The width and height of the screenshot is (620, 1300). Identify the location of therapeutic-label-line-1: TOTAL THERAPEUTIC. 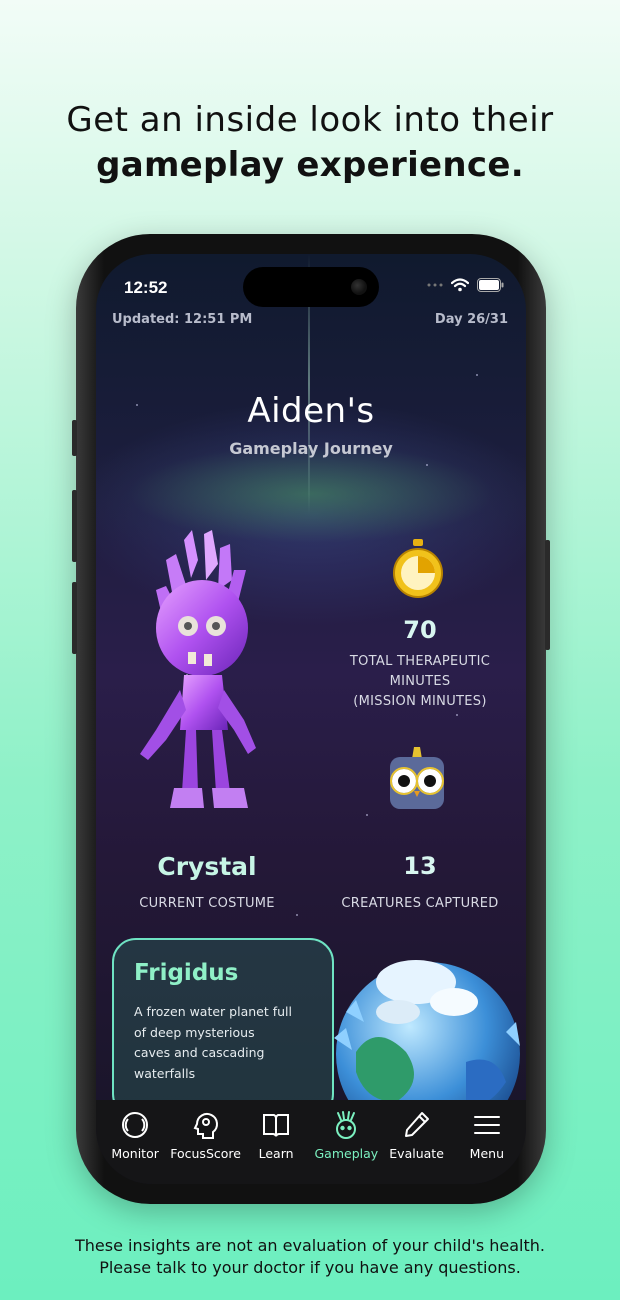
(420, 661).